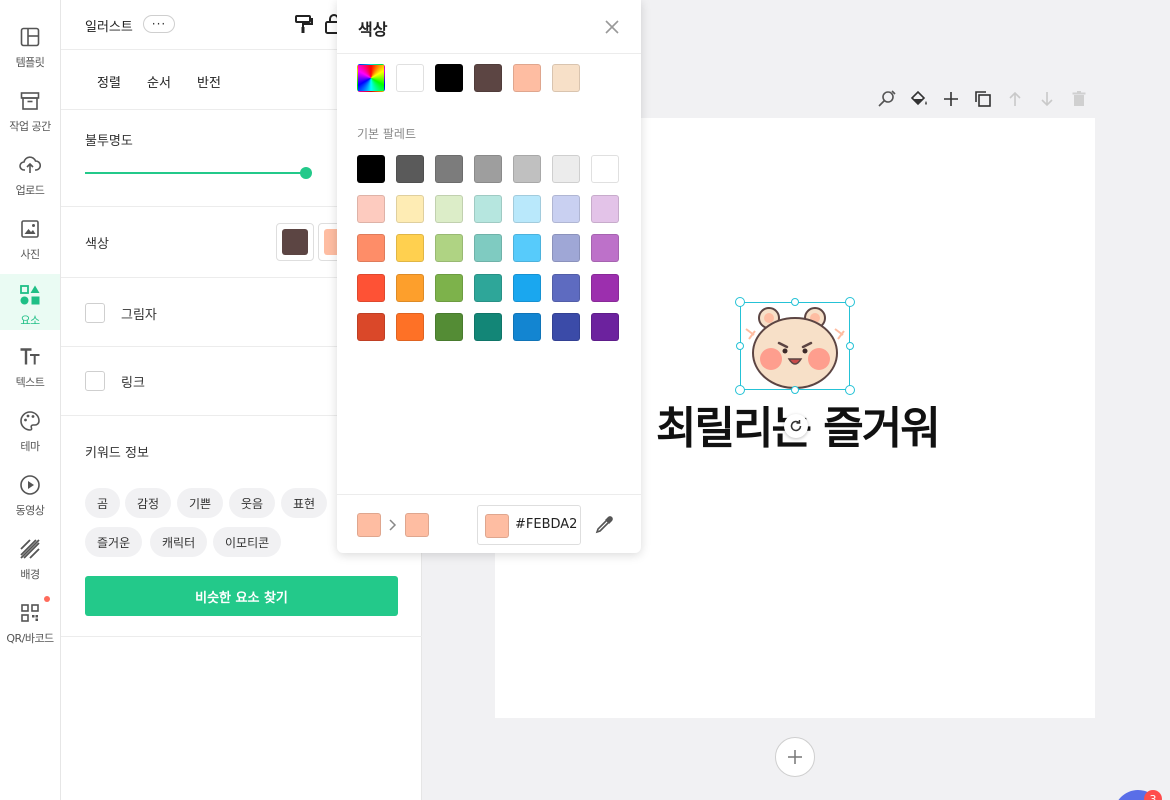 This screenshot has width=1170, height=800. I want to click on tab-flip: 반전, so click(209, 81).